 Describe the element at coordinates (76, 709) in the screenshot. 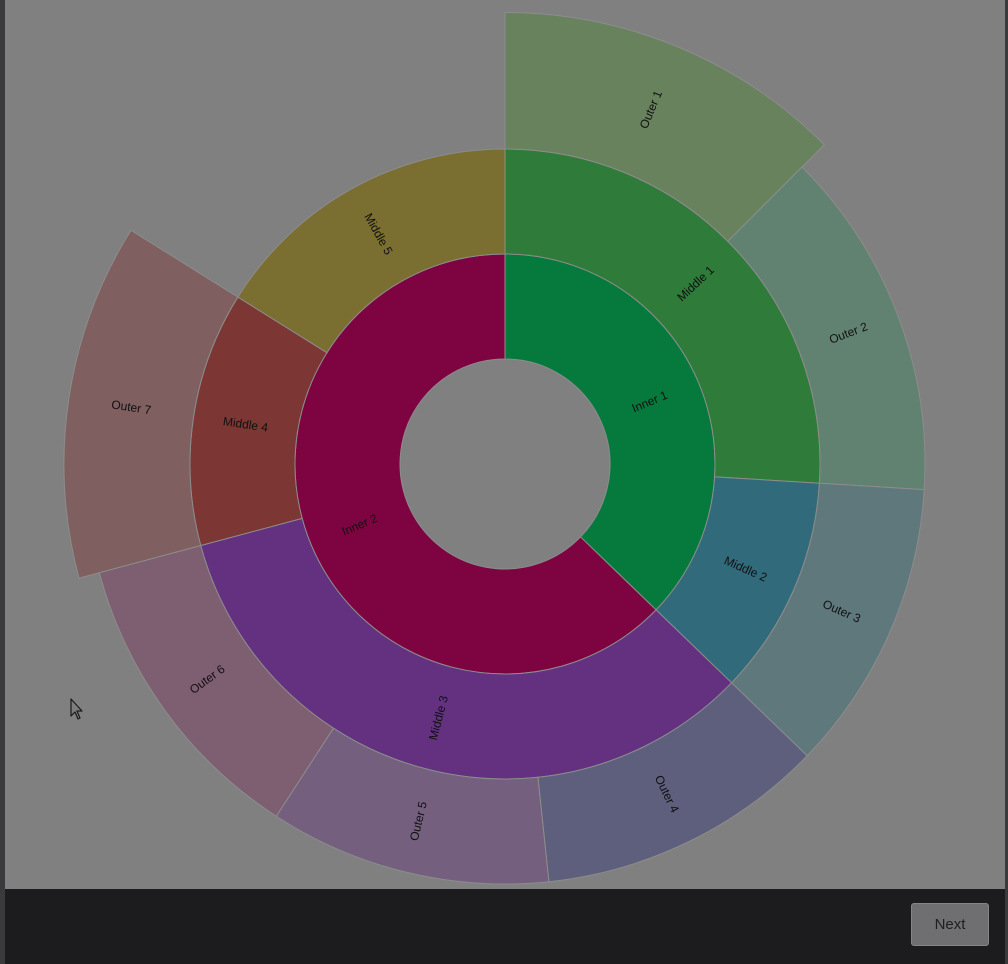

I see `mouse-cursor-icon` at that location.